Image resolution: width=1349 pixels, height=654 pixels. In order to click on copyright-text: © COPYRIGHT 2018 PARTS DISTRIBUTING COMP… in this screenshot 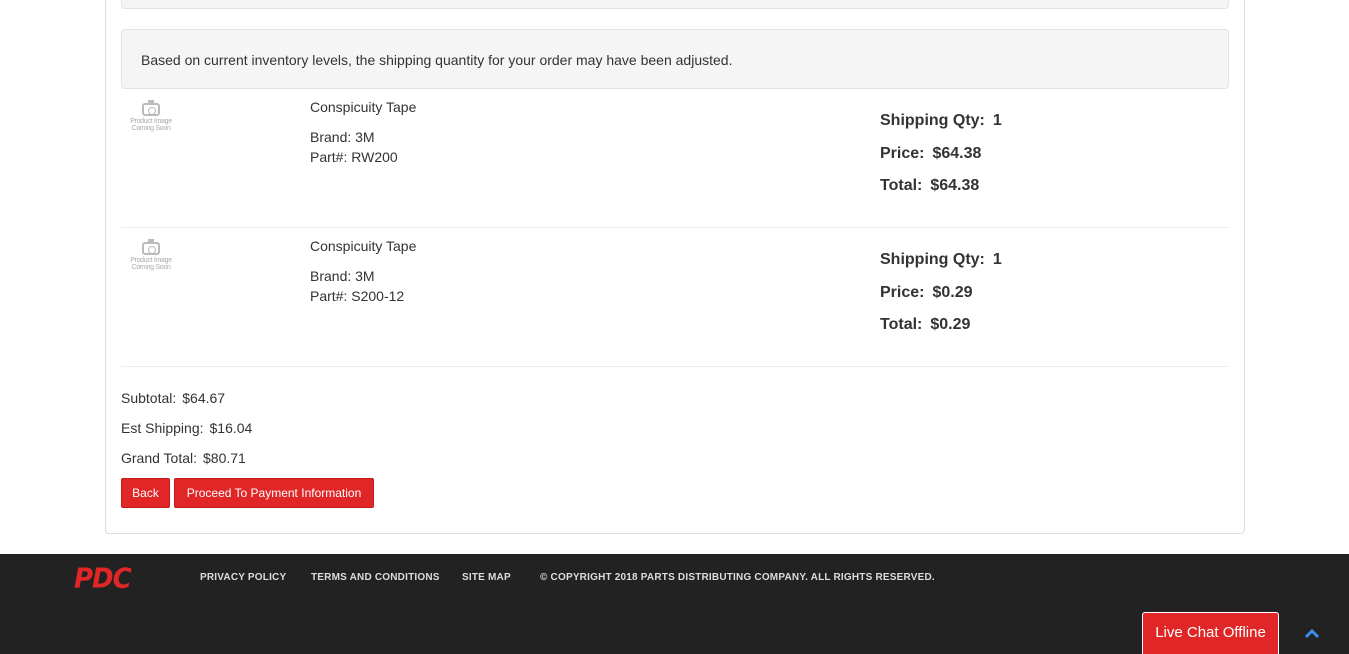, I will do `click(737, 577)`.